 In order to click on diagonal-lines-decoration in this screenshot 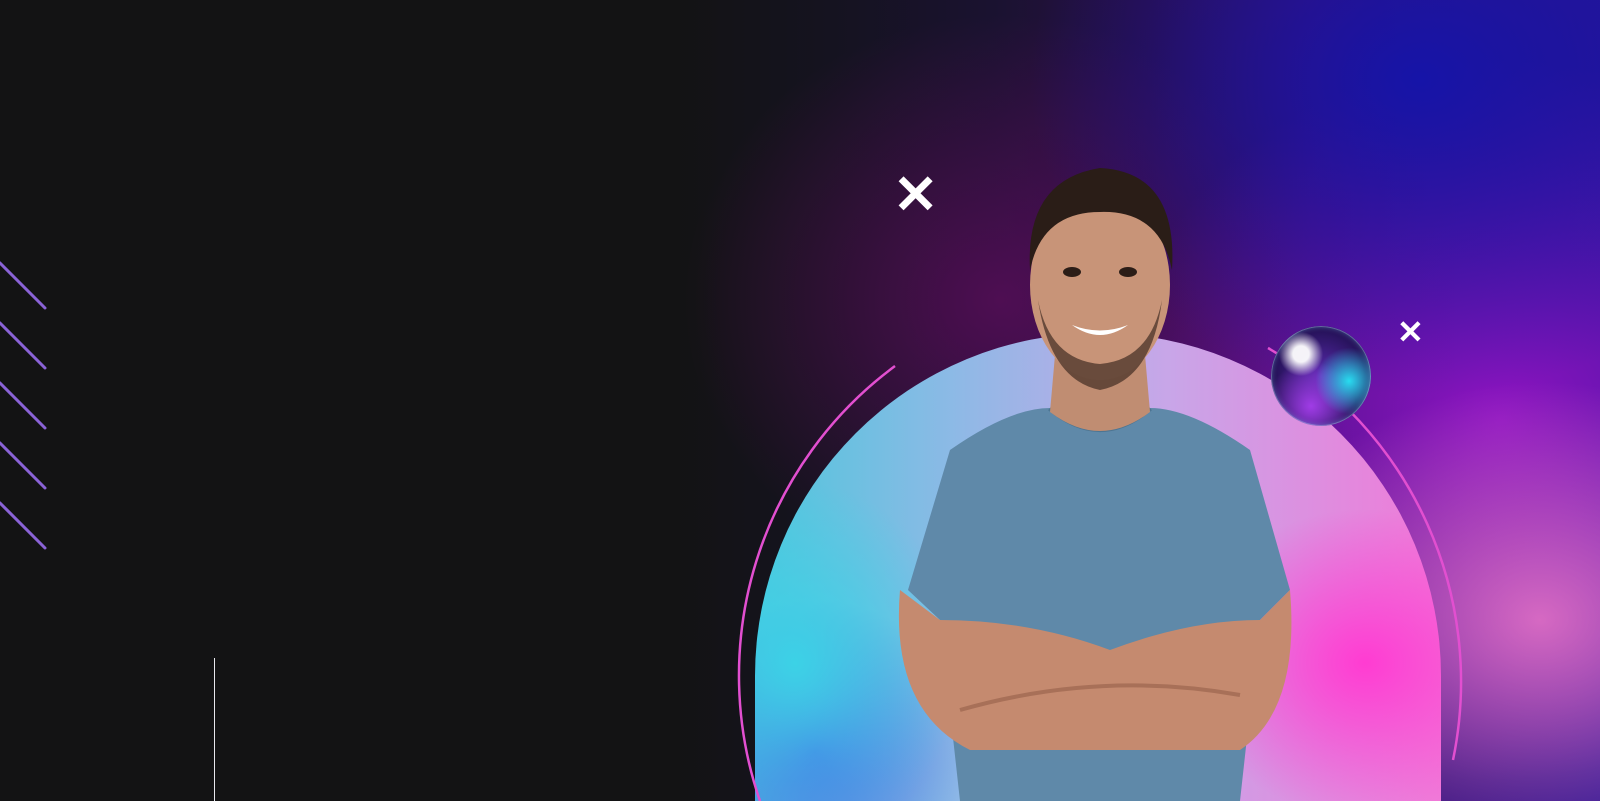, I will do `click(23, 405)`.